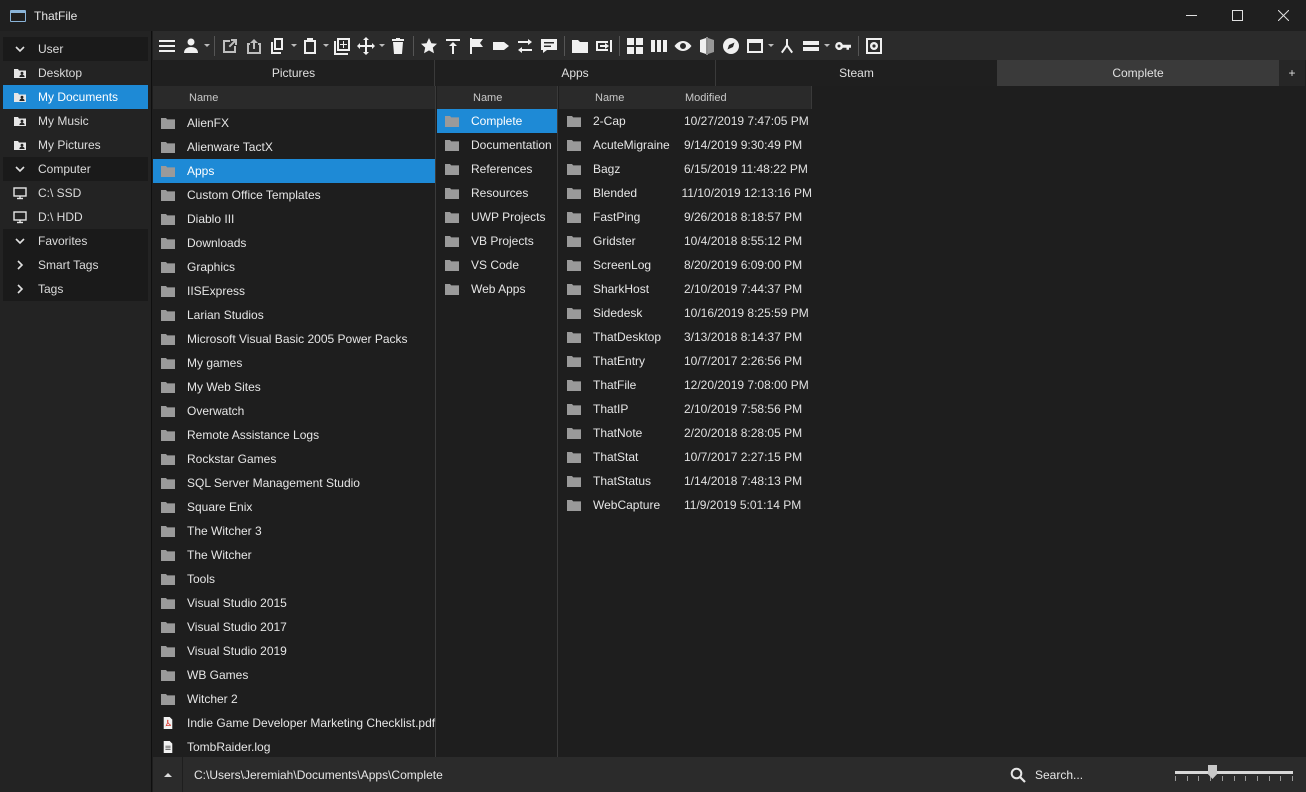  Describe the element at coordinates (75, 169) in the screenshot. I see `sidebar-item-computer: Computer` at that location.